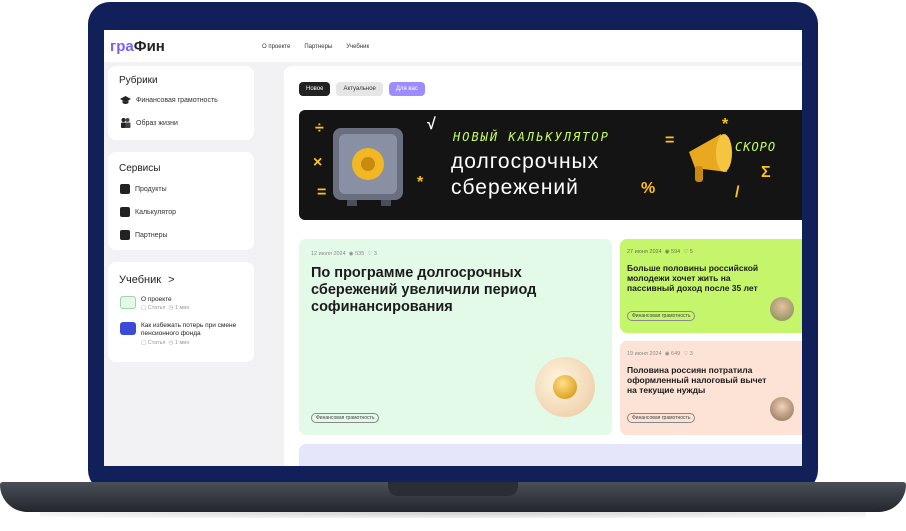  I want to click on coin-face, so click(565, 387).